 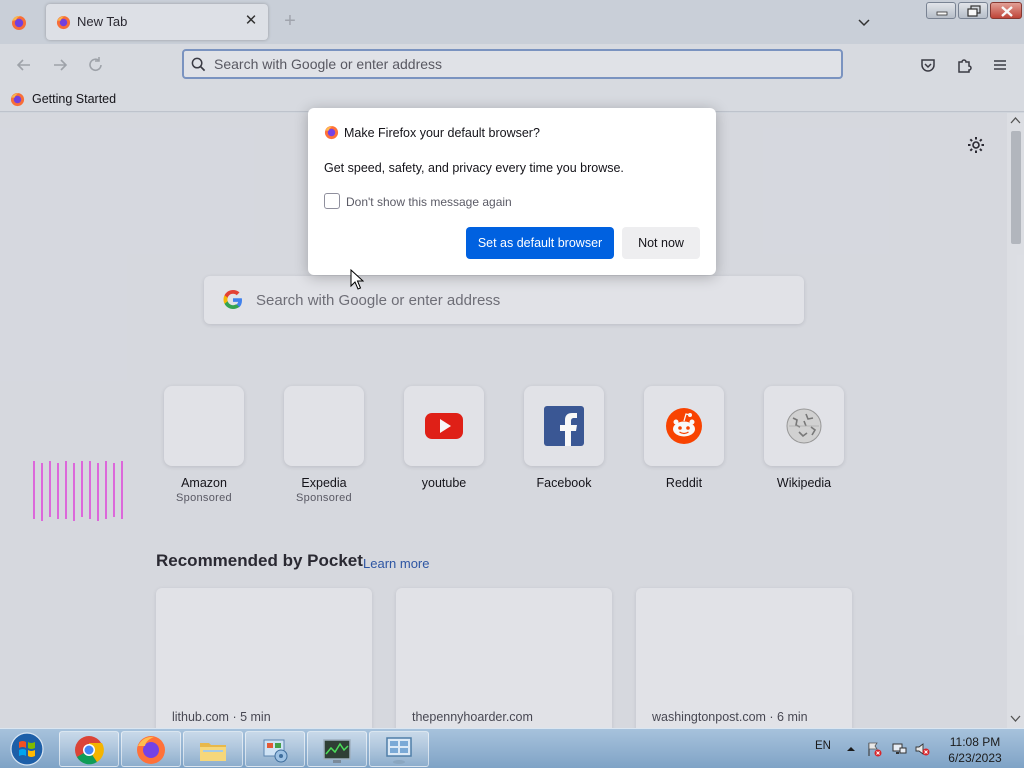 I want to click on remote-desktop-icon, so click(x=399, y=750).